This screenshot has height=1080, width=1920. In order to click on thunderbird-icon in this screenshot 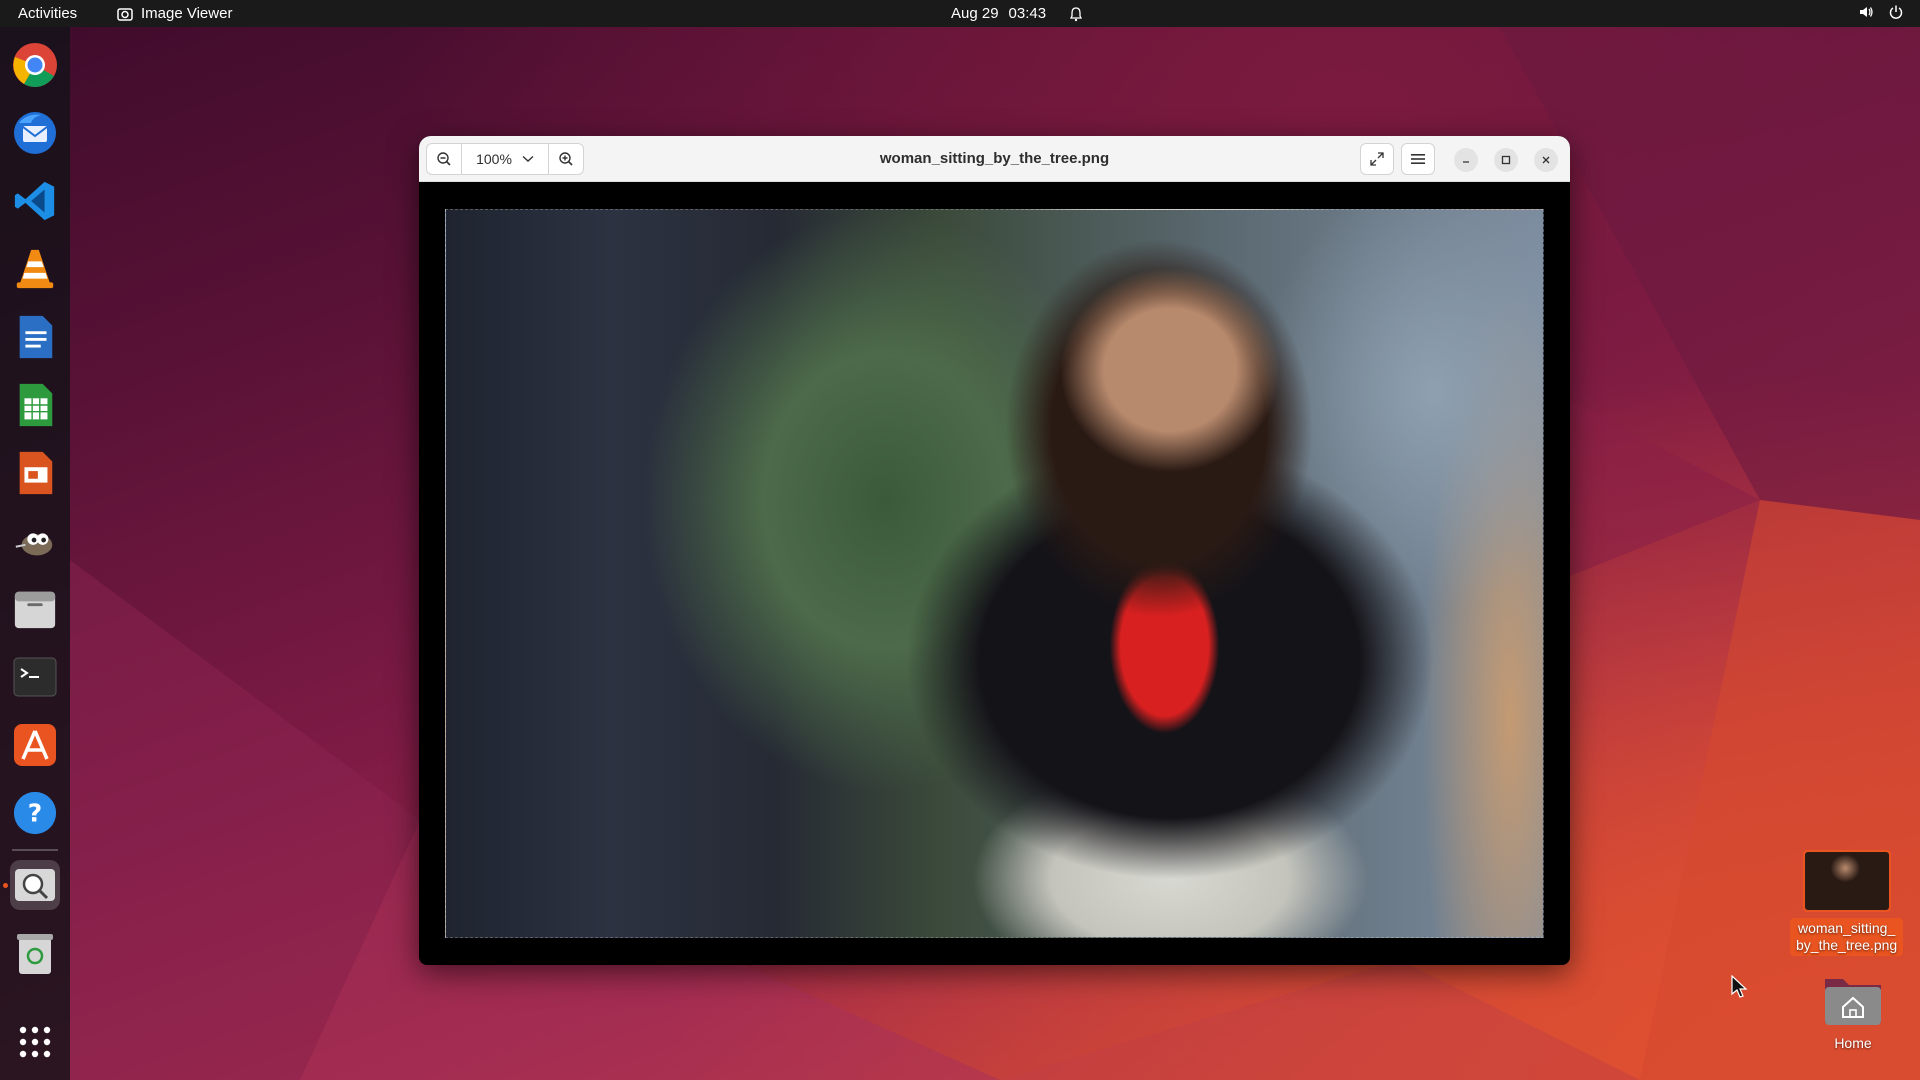, I will do `click(35, 133)`.